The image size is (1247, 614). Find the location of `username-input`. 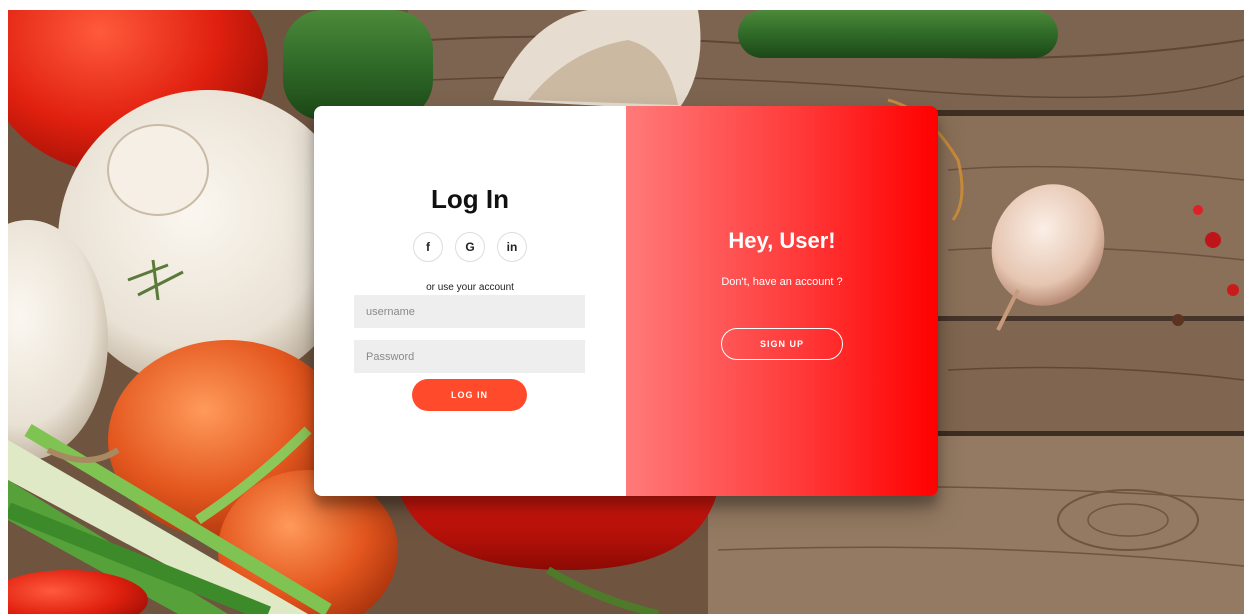

username-input is located at coordinates (469, 311).